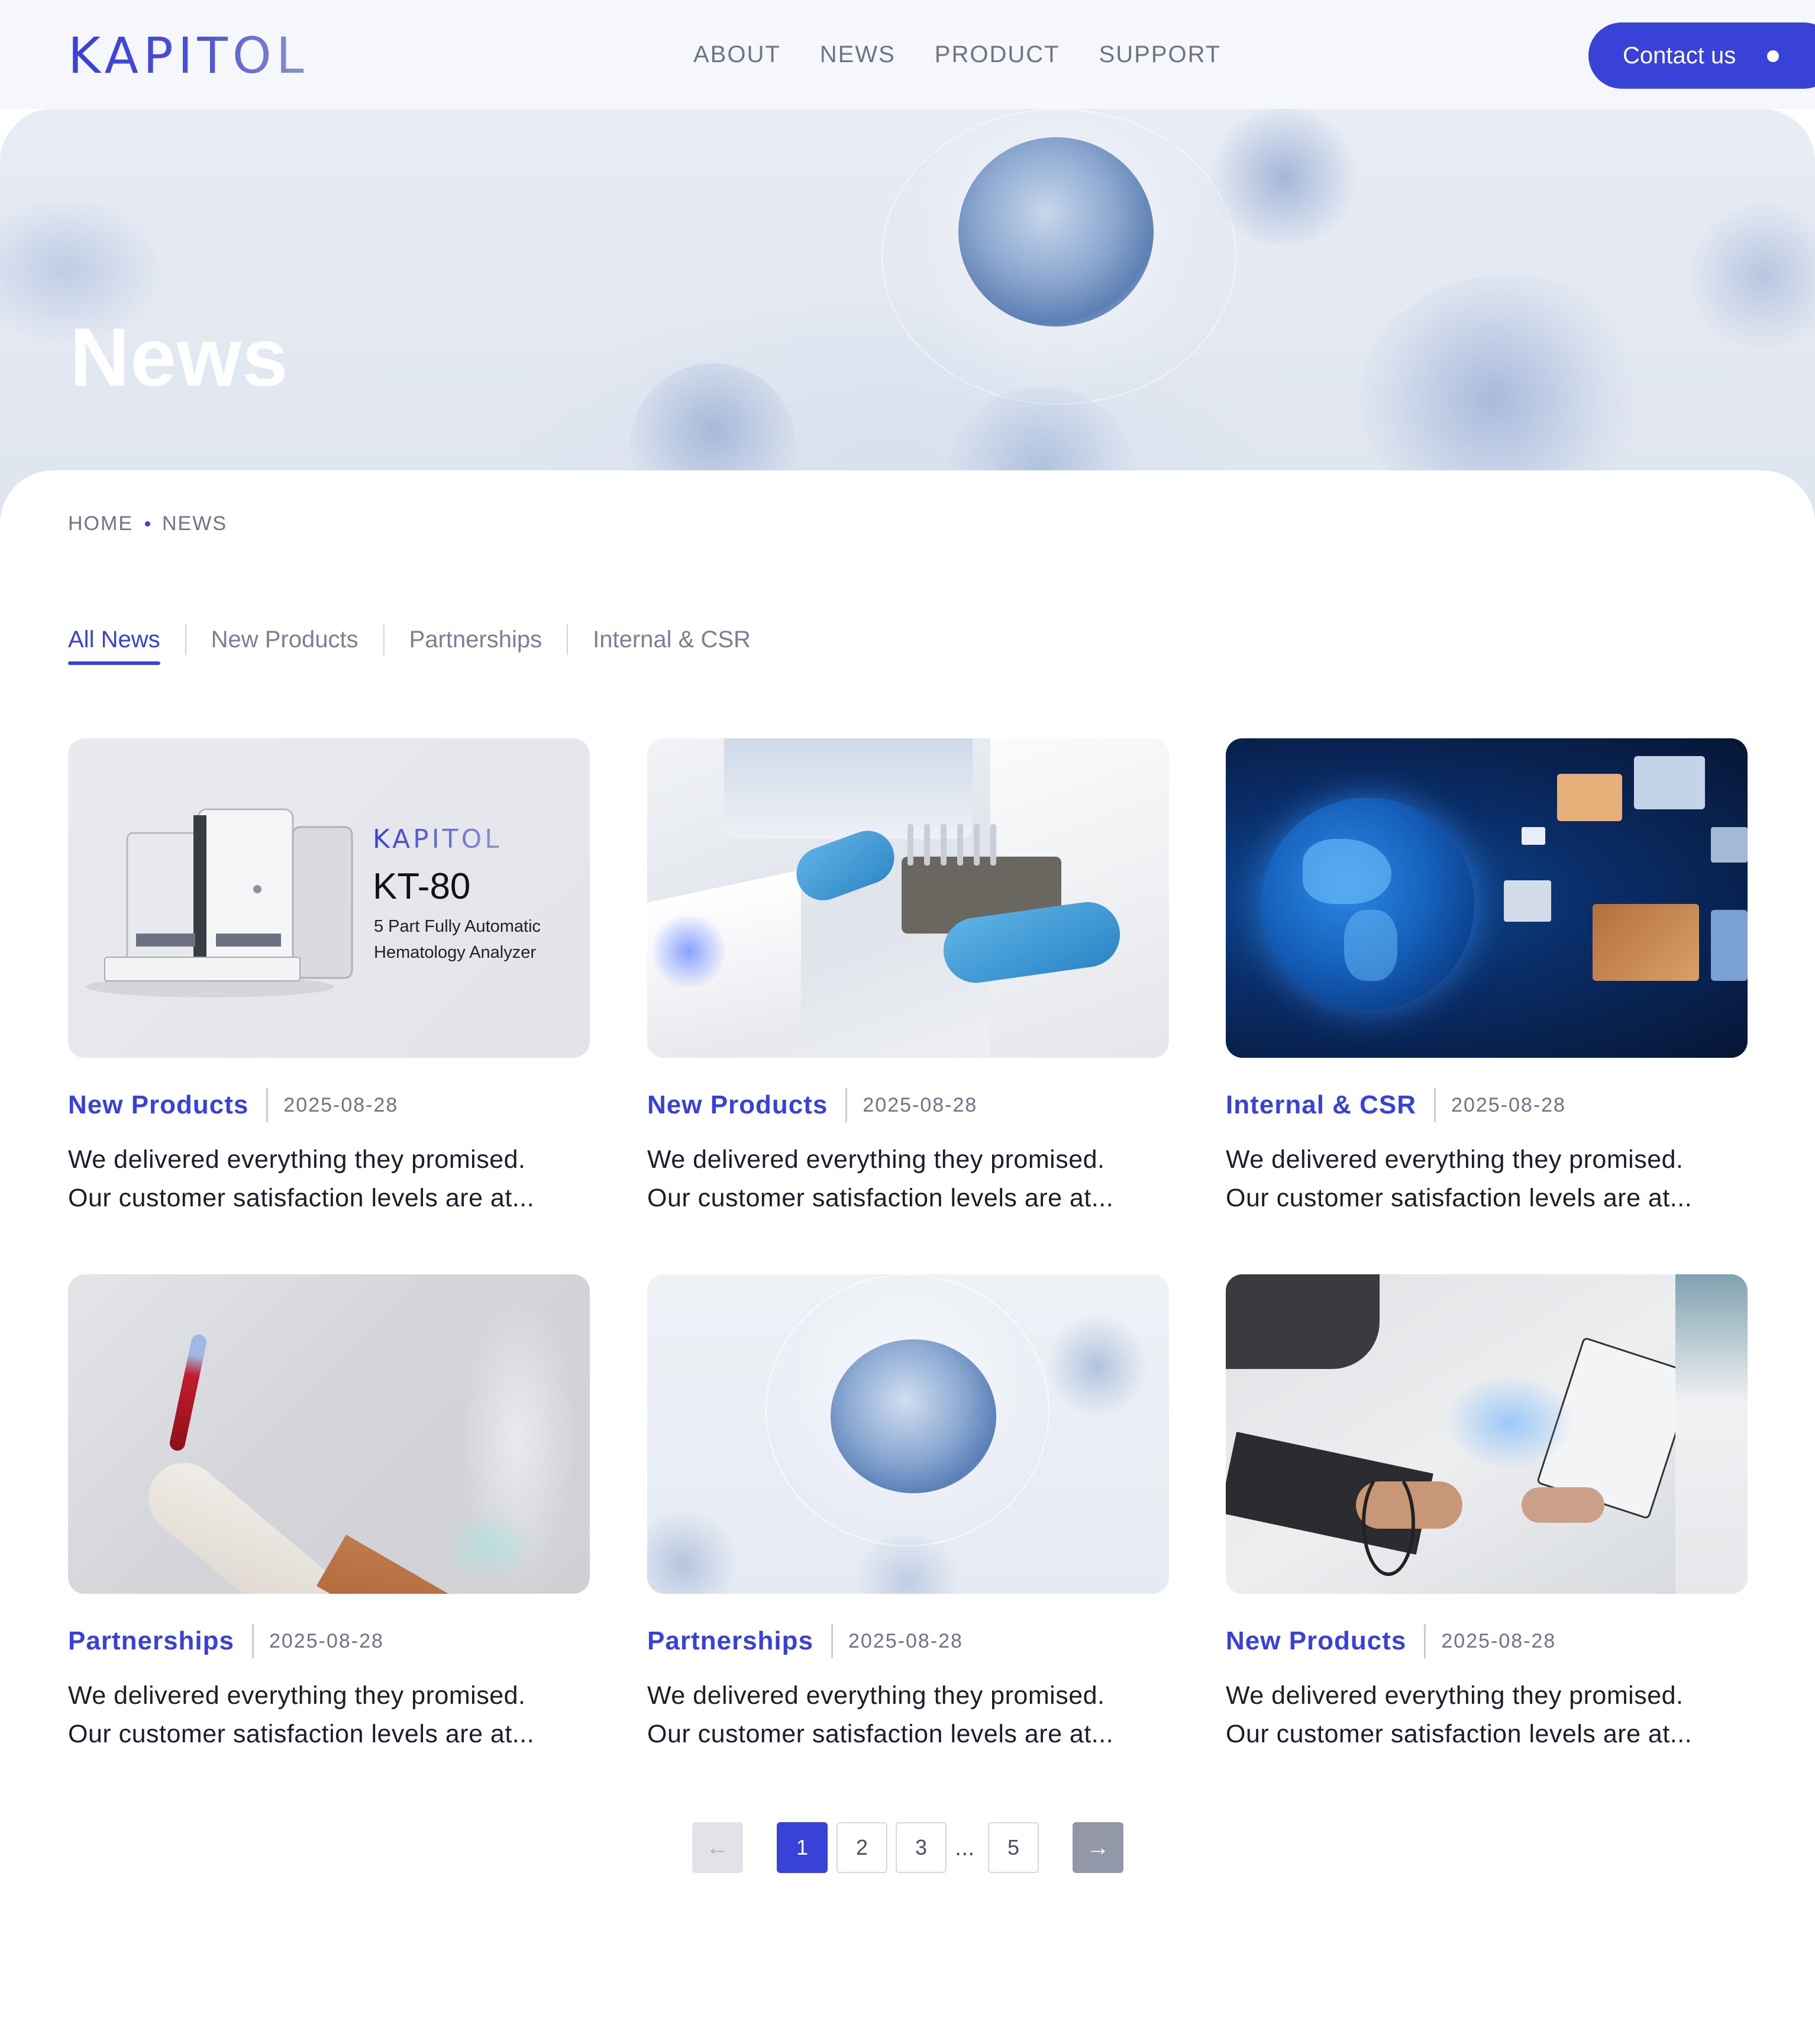 Image resolution: width=1815 pixels, height=2044 pixels. Describe the element at coordinates (437, 839) in the screenshot. I see `image-brand: KAPITOL` at that location.